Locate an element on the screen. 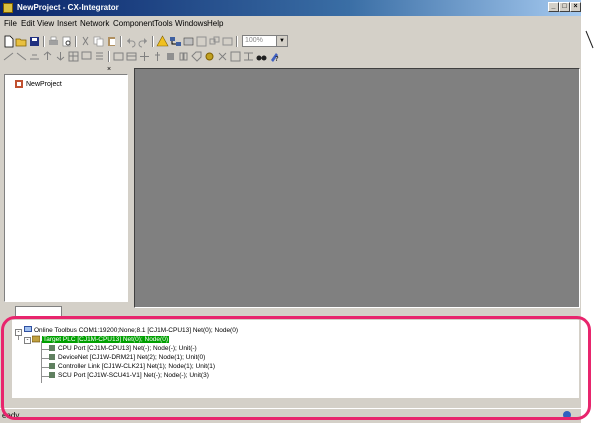  network-unit-icon is located at coordinates (52, 357).